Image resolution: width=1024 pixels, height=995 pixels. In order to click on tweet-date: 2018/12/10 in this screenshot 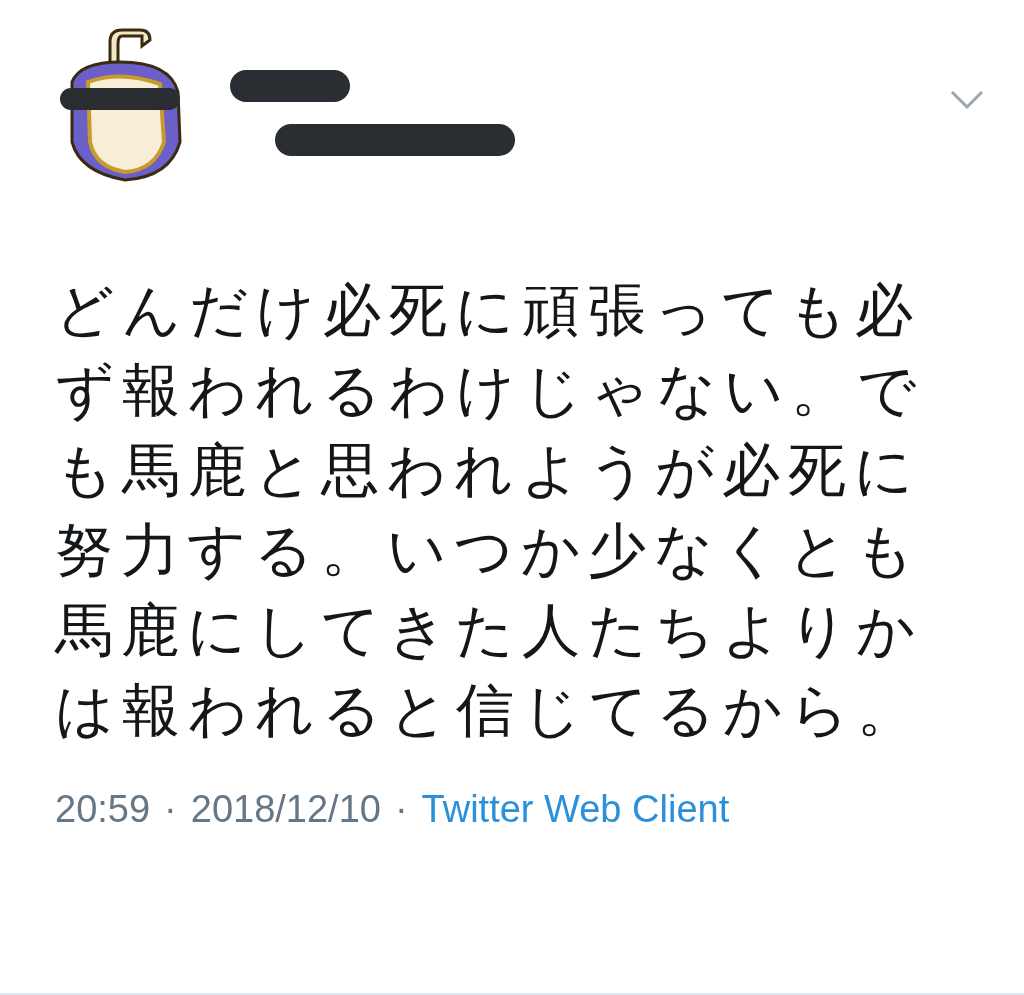, I will do `click(285, 809)`.